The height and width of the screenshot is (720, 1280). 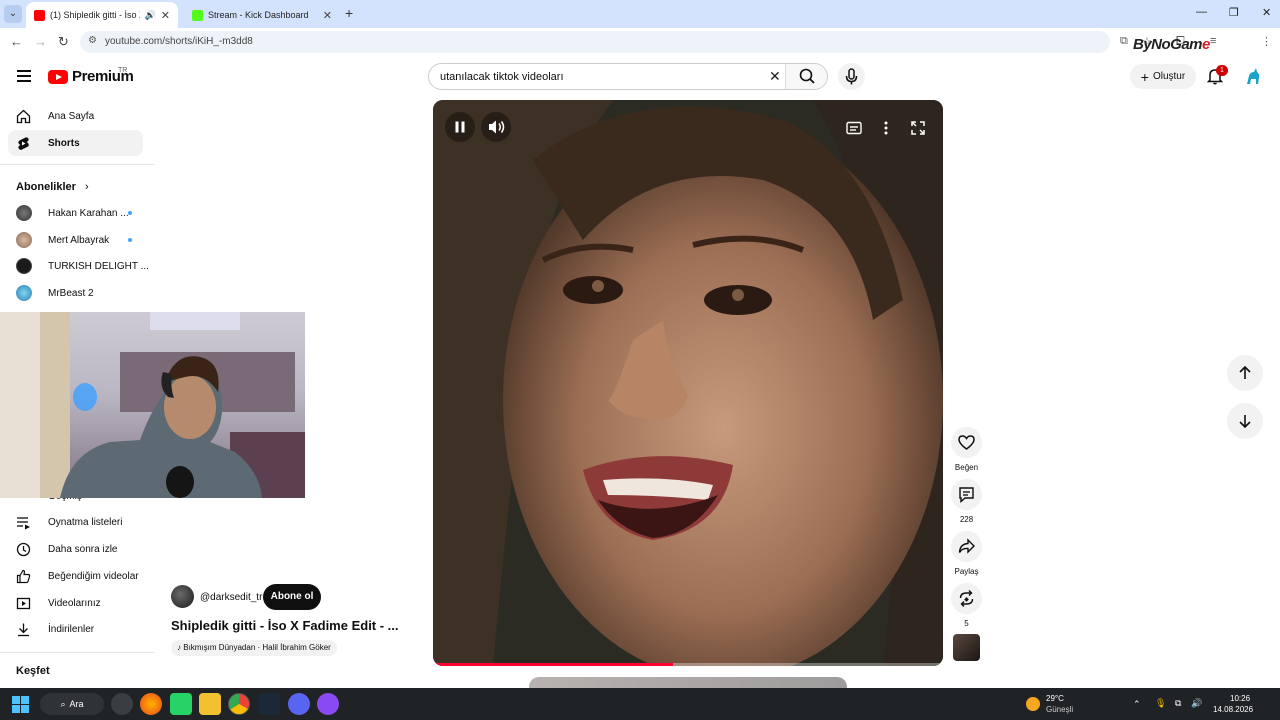 I want to click on tab-youtube: (1) Shipledik gitti - İso X Fad 🔊 ✕, so click(x=102, y=15).